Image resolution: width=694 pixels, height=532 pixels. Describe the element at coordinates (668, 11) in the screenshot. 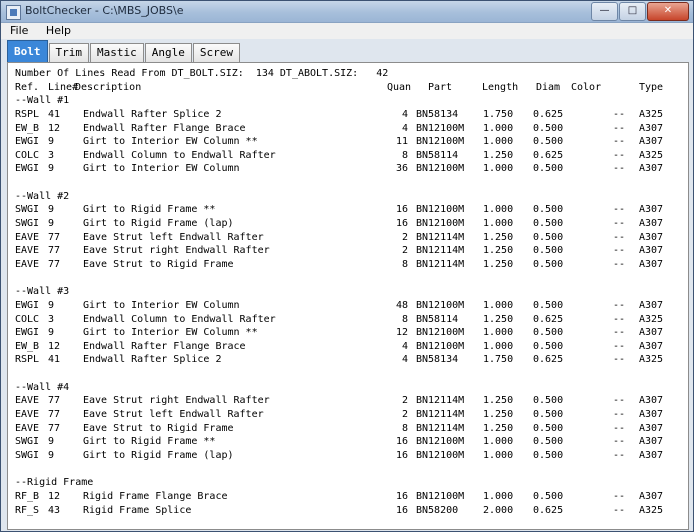

I see `close-button: ✕` at that location.